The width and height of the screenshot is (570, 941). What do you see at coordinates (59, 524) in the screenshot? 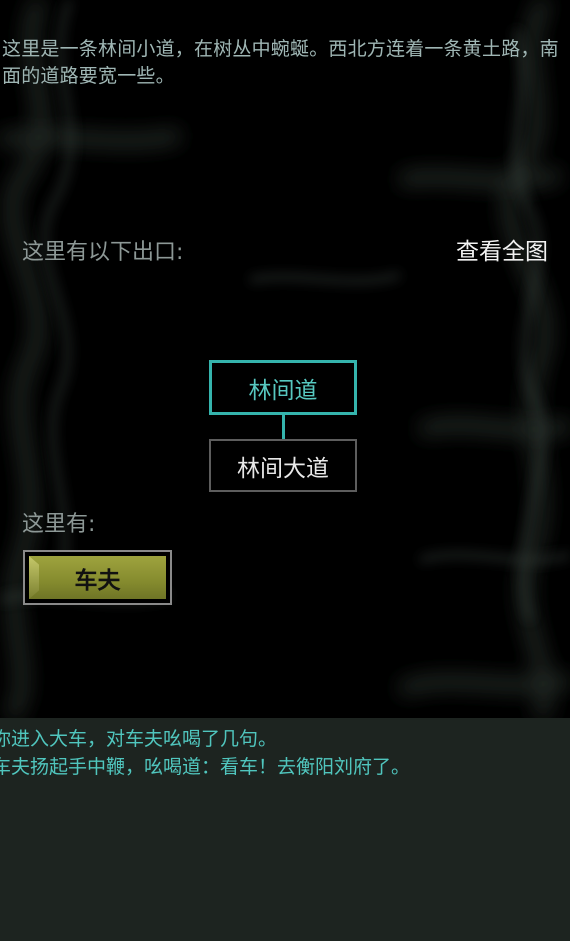
I see `here-label: 这里有:` at bounding box center [59, 524].